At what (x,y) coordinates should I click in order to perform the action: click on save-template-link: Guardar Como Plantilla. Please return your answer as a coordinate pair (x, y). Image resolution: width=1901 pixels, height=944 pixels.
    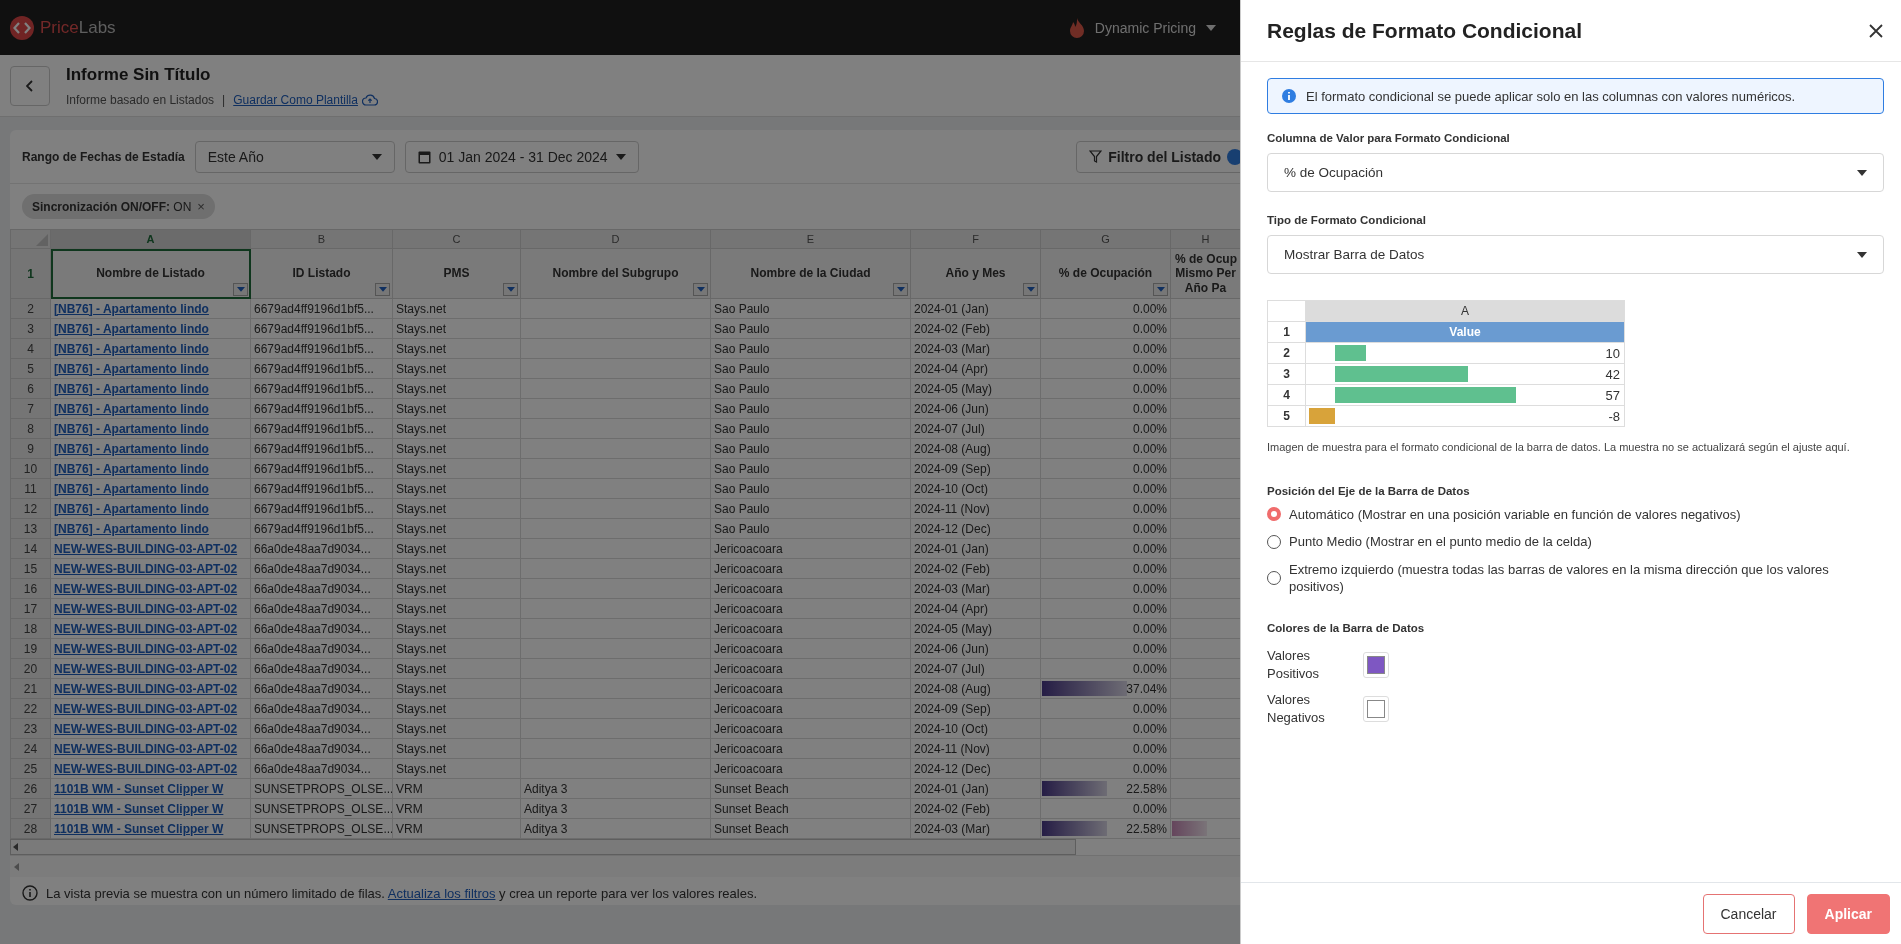
    Looking at the image, I should click on (305, 99).